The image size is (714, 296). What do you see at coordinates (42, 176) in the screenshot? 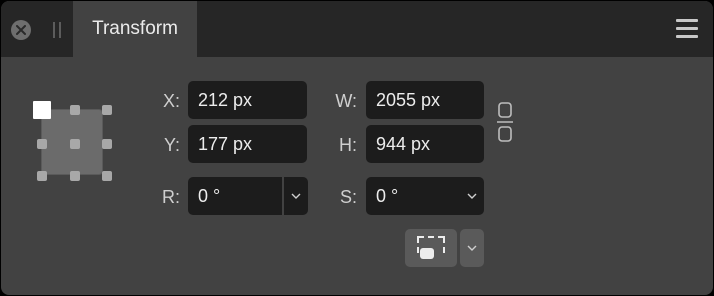
I see `anchor-bottom-left` at bounding box center [42, 176].